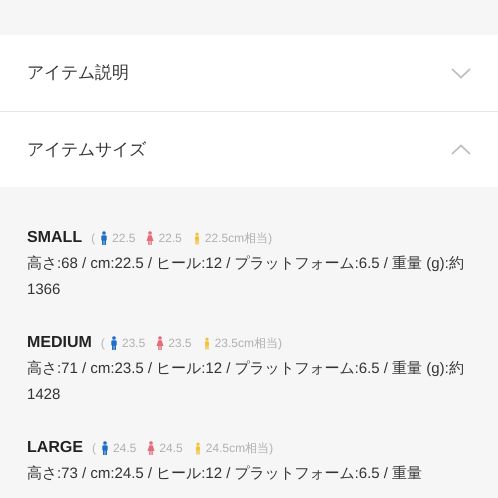 Image resolution: width=498 pixels, height=498 pixels. Describe the element at coordinates (248, 343) in the screenshot. I see `size-value: 23.5cm相当)` at that location.